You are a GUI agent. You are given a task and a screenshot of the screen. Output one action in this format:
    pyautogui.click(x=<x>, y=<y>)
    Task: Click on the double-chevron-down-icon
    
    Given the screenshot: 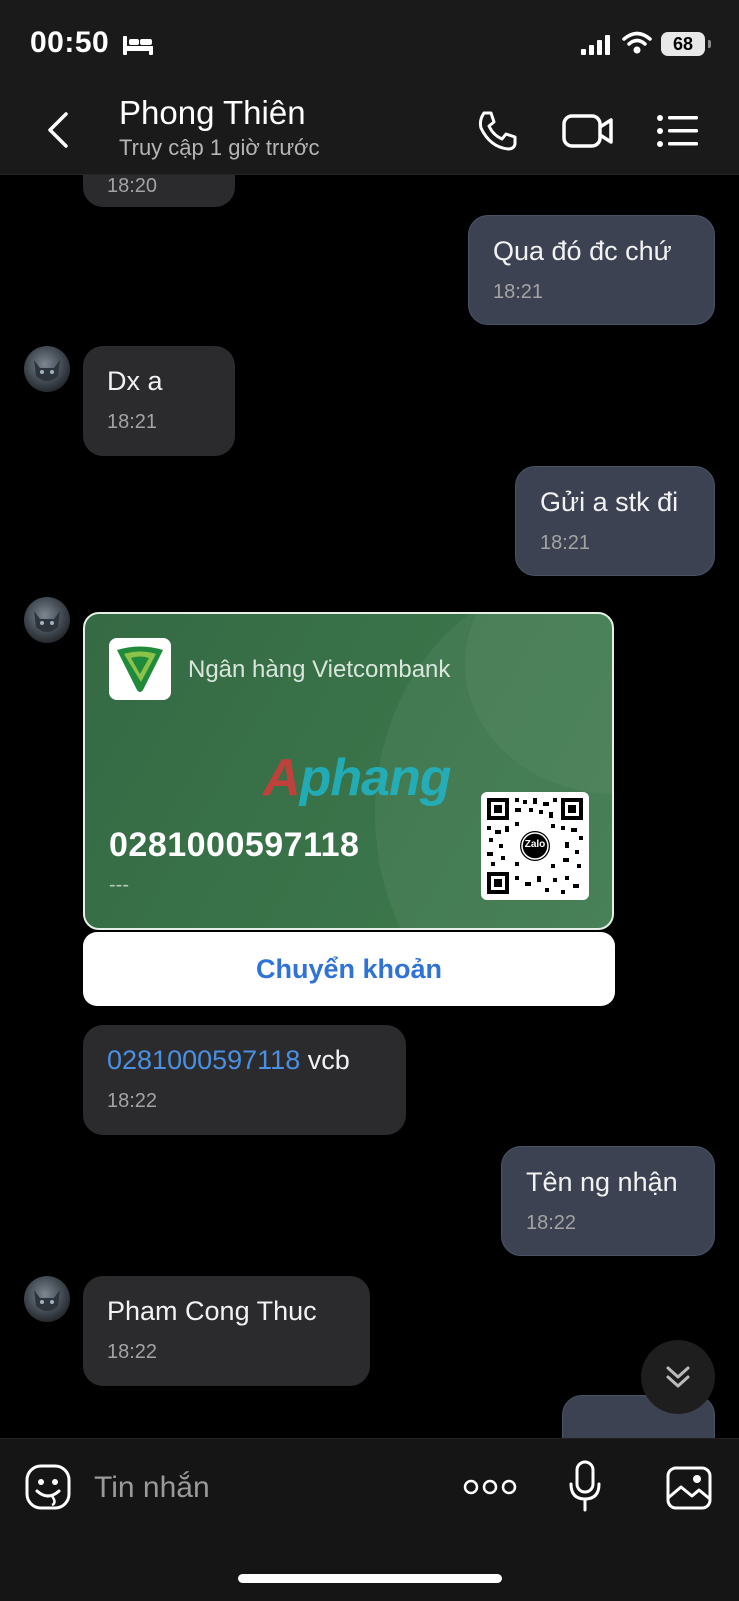 What is the action you would take?
    pyautogui.click(x=678, y=1377)
    